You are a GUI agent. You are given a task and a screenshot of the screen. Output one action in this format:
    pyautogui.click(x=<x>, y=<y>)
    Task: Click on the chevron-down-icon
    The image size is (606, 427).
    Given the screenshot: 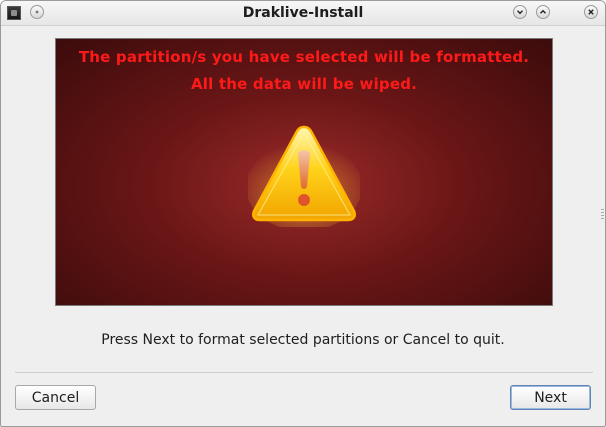 What is the action you would take?
    pyautogui.click(x=520, y=12)
    